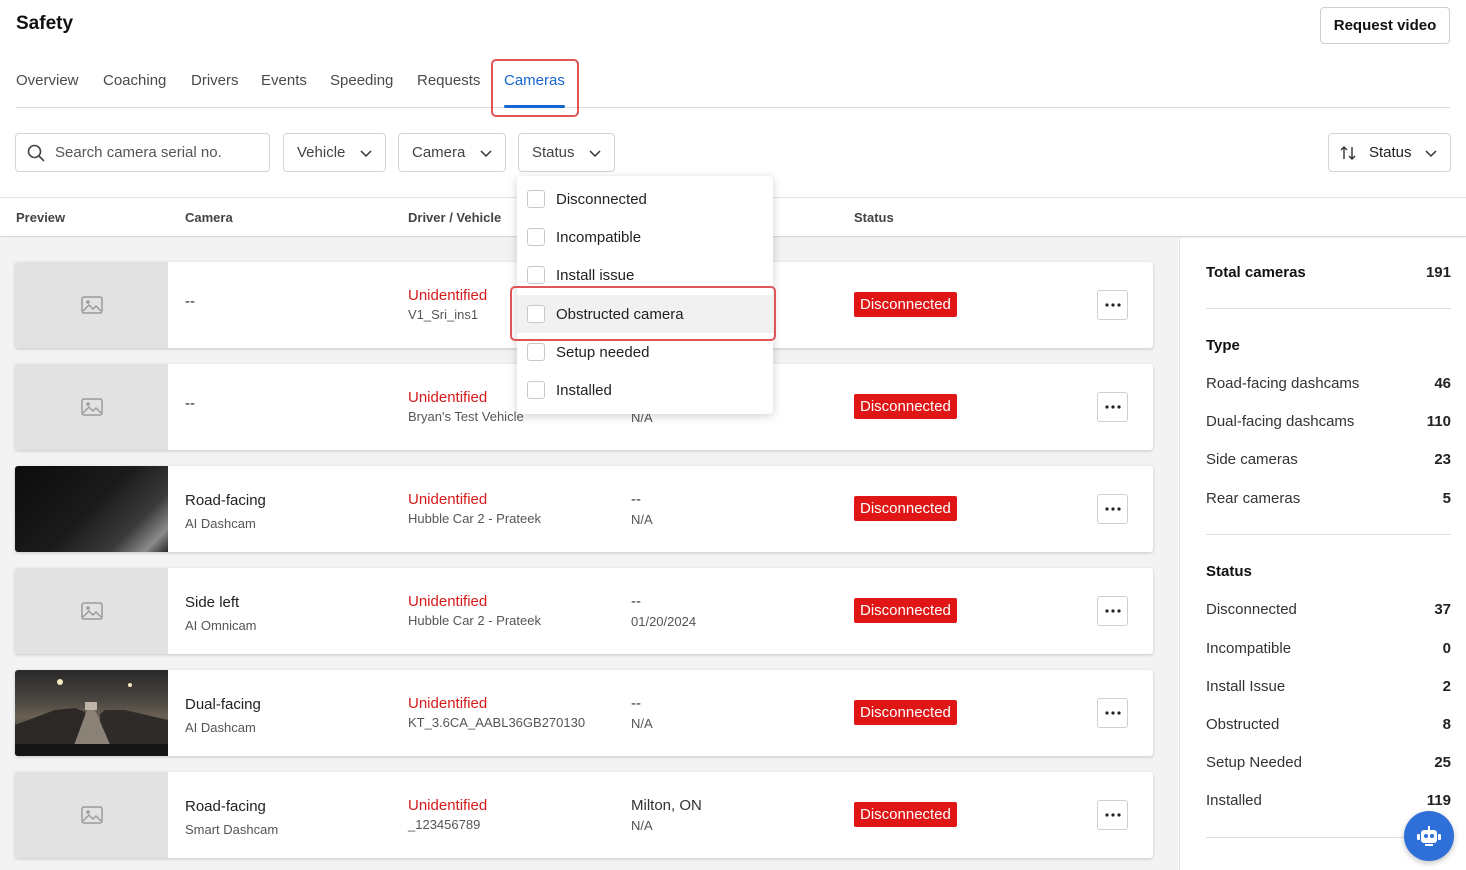 Image resolution: width=1466 pixels, height=870 pixels. I want to click on sort-label: Status, so click(1390, 152).